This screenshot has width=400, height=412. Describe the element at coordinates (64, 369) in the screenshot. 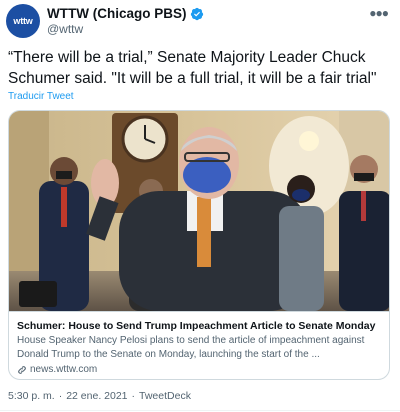

I see `link-preview-domain: news.wttw.com` at that location.